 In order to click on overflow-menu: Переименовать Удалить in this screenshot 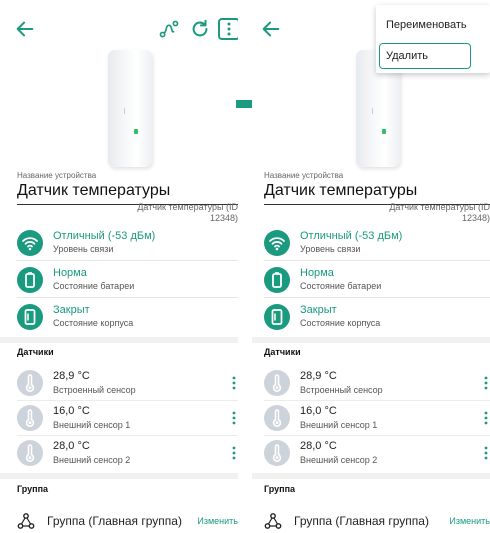, I will do `click(433, 39)`.